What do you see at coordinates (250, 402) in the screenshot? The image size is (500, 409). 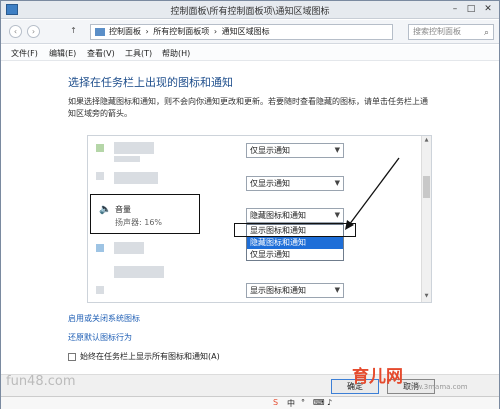 I see `taskbar: S 中 ° ⌨ ♪` at bounding box center [250, 402].